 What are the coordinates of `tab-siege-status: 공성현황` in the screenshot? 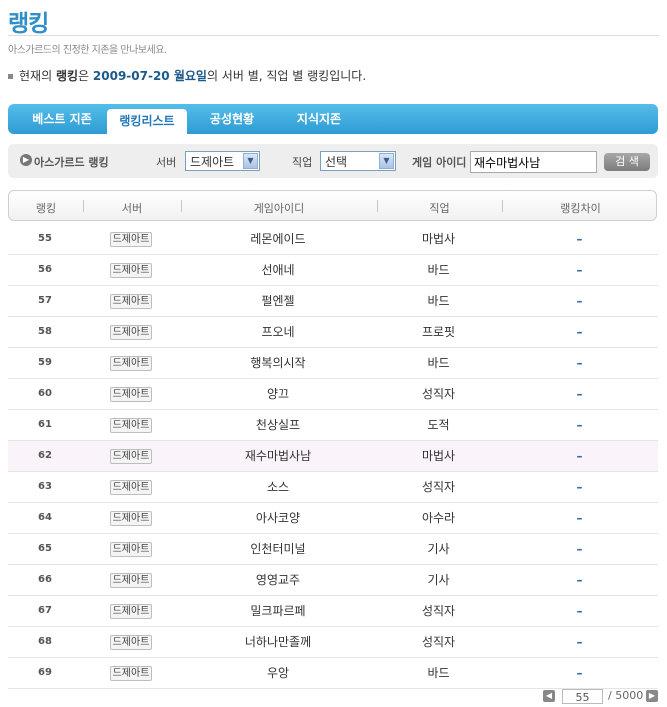 It's located at (232, 119).